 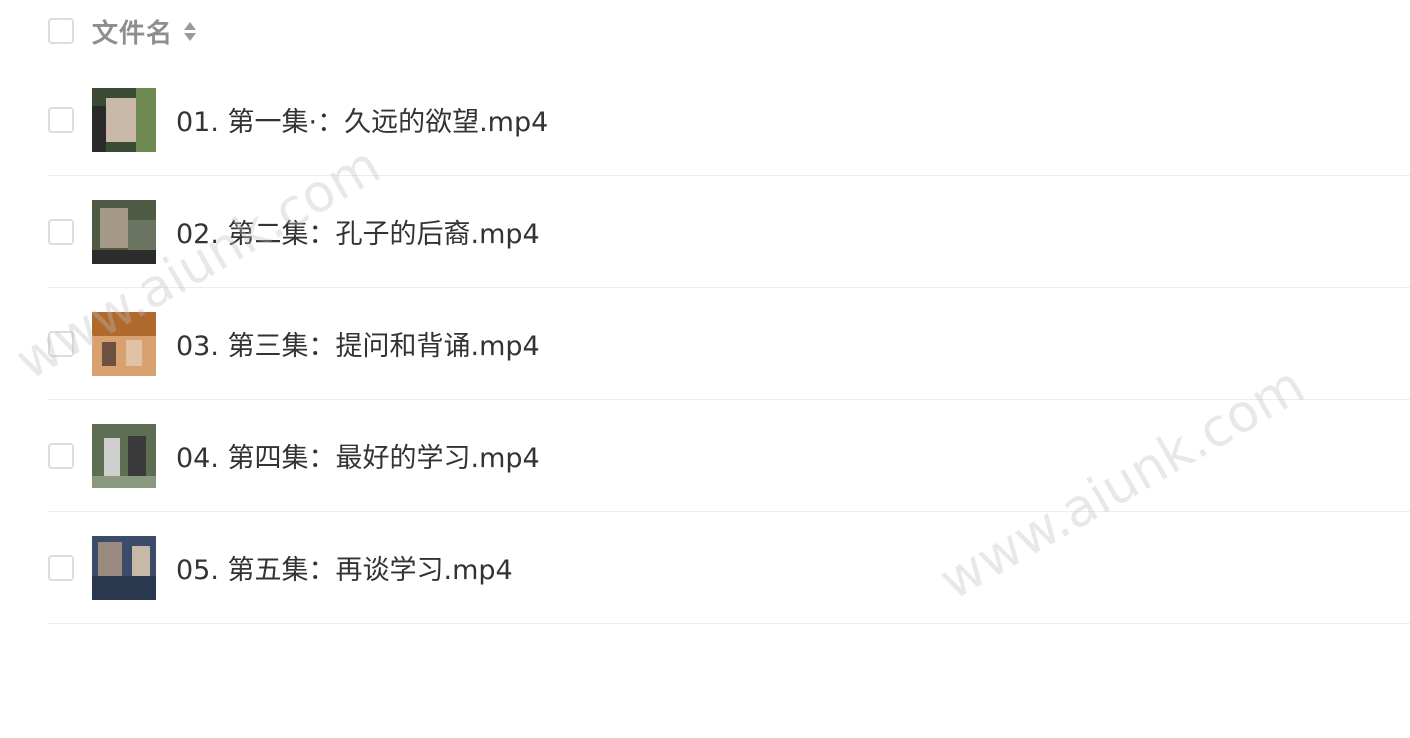 I want to click on file-name: 03. 第三集：提问和背诵.mp4, so click(x=358, y=343).